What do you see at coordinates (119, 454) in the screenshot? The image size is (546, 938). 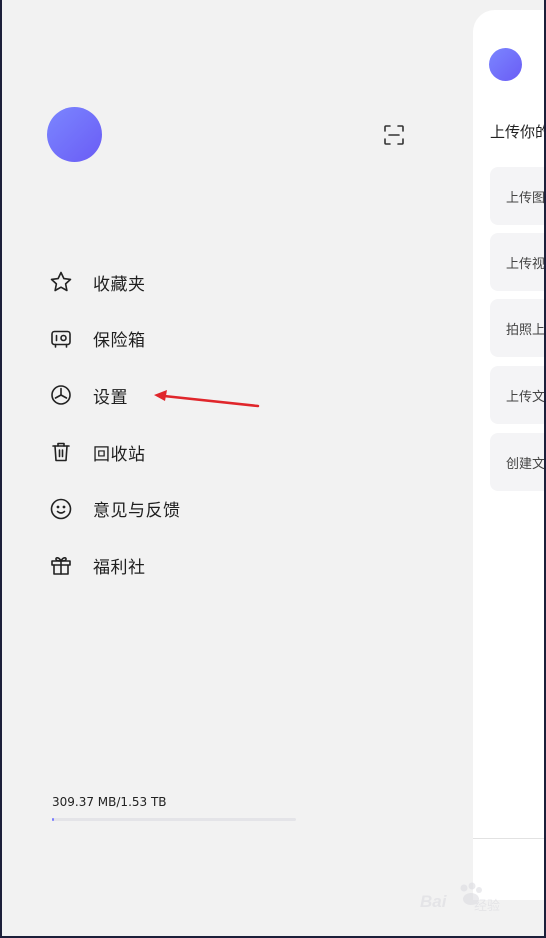 I see `menu-label: 回收站` at bounding box center [119, 454].